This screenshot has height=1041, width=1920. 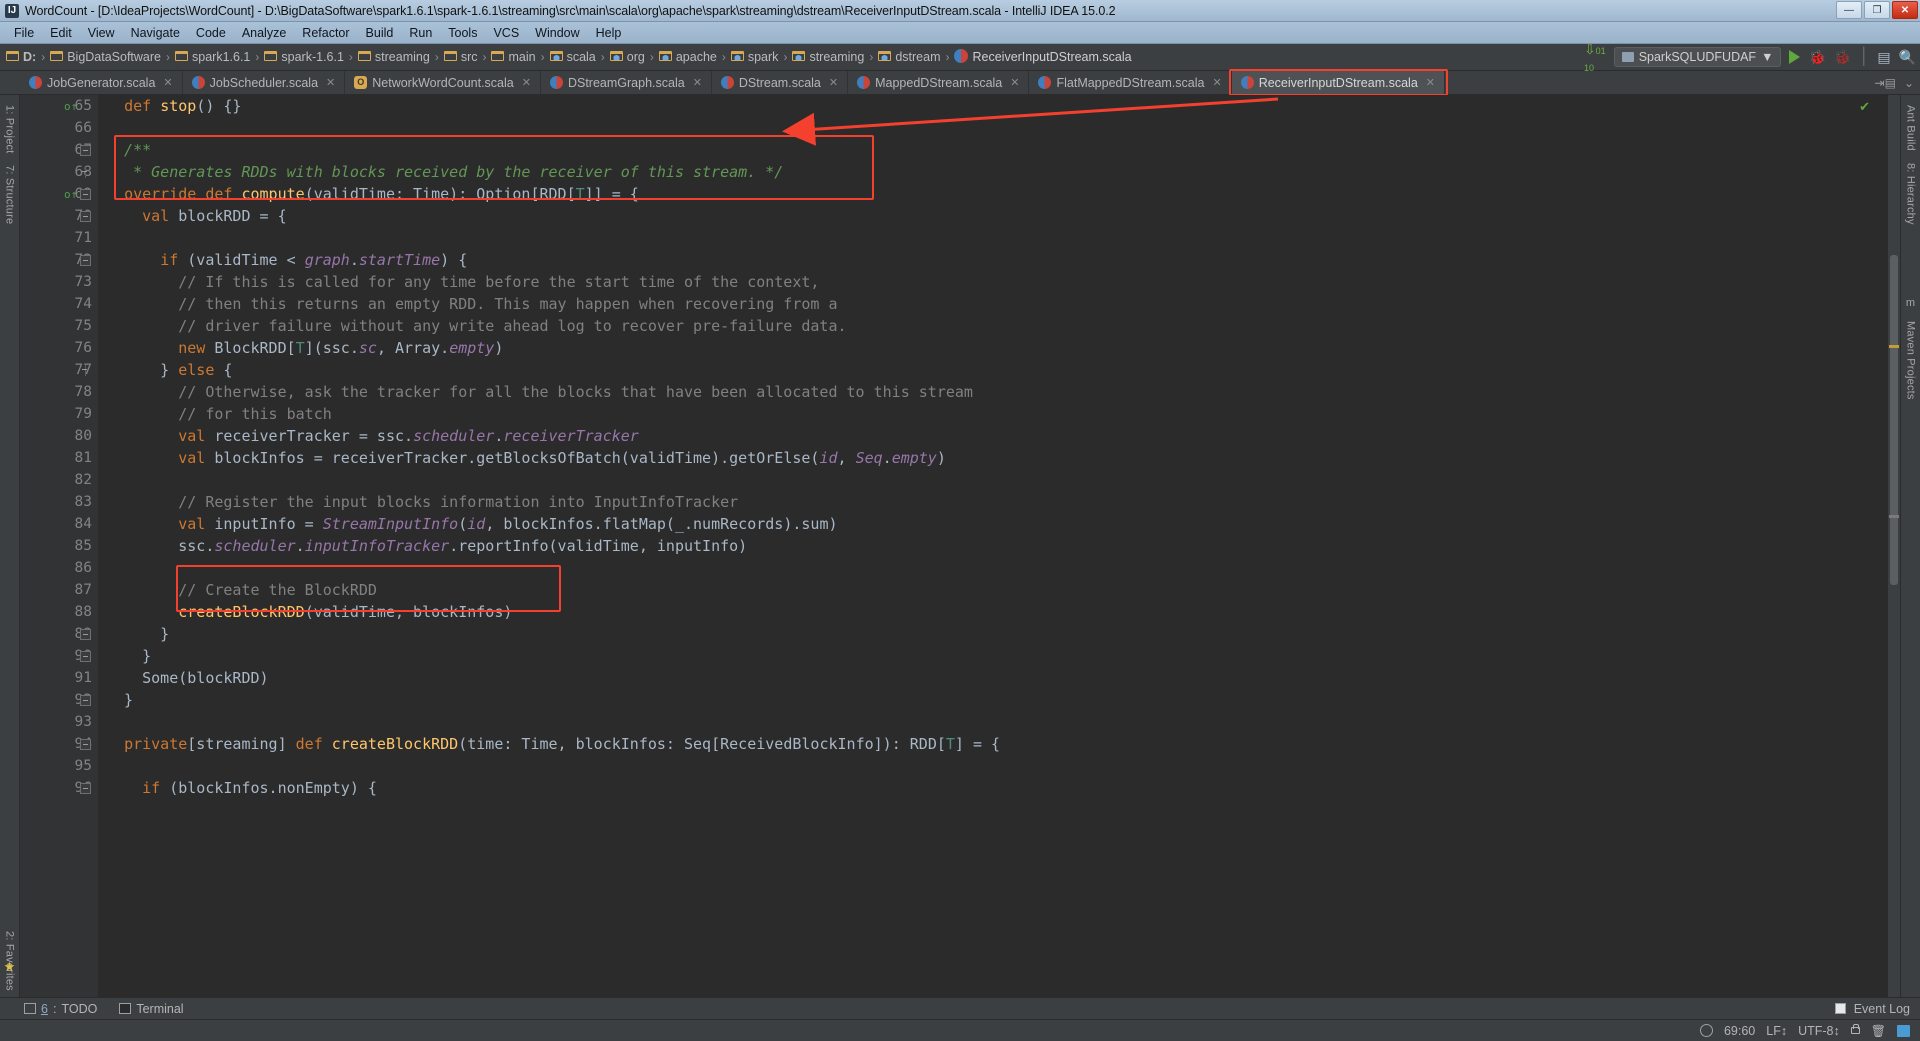 What do you see at coordinates (59, 700) in the screenshot?
I see `gutter-line: 92` at bounding box center [59, 700].